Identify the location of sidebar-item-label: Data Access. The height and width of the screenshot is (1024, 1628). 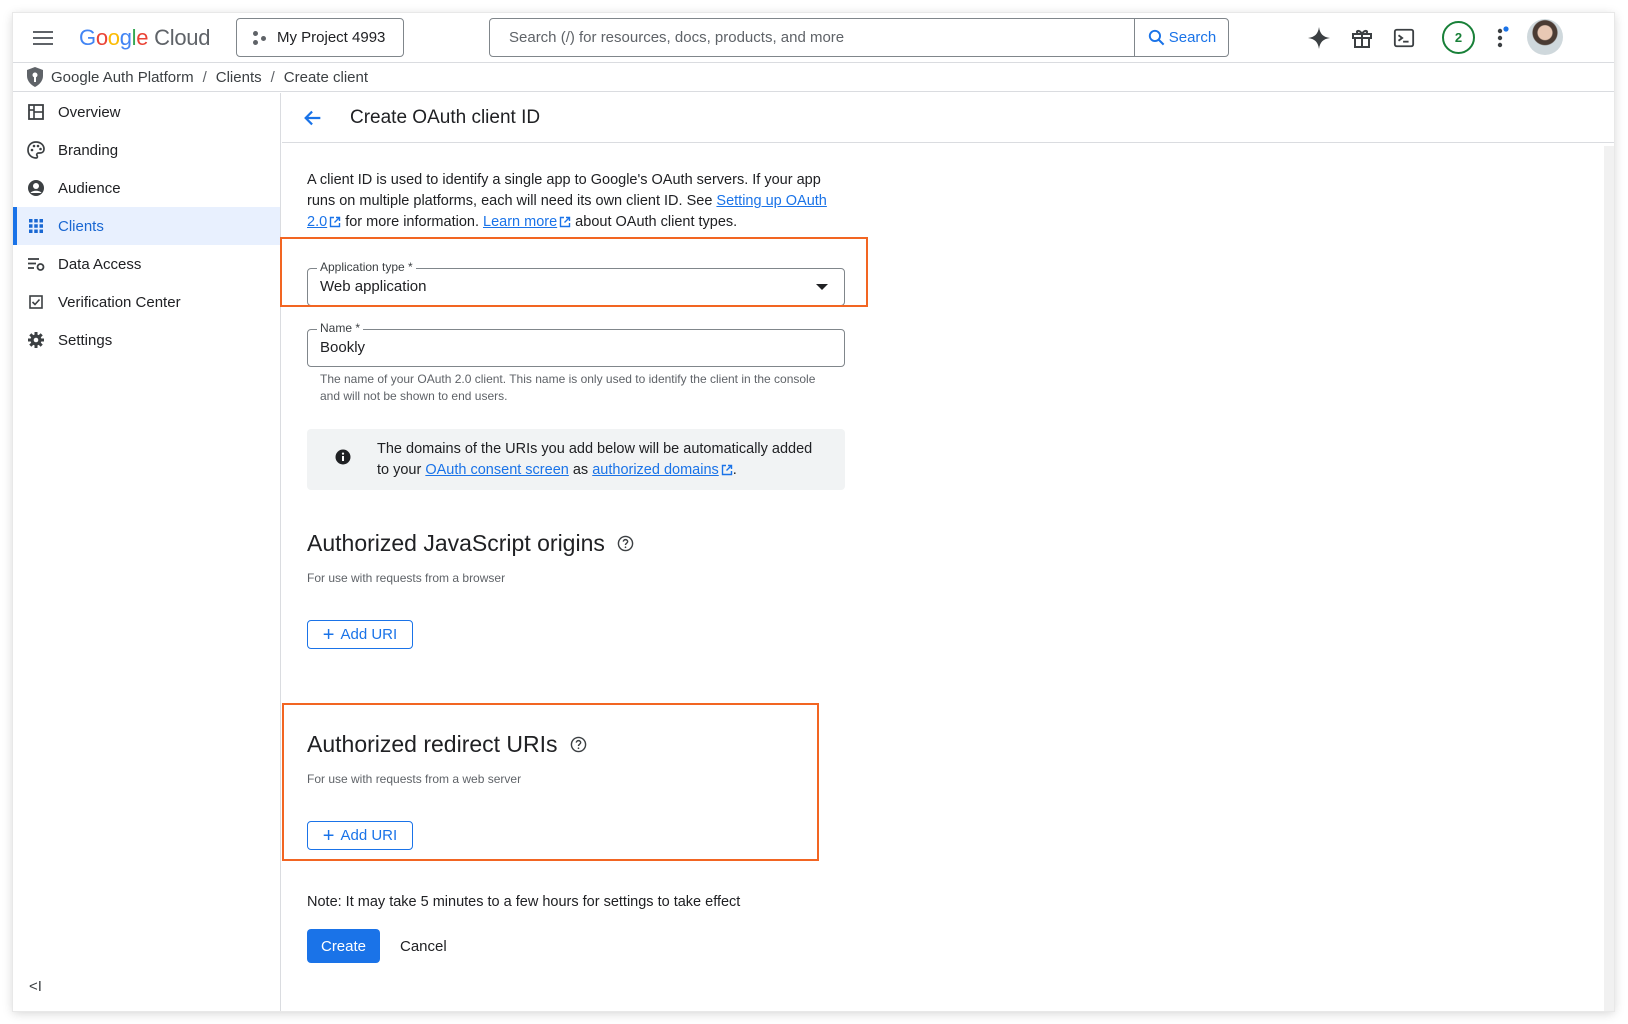
(100, 264).